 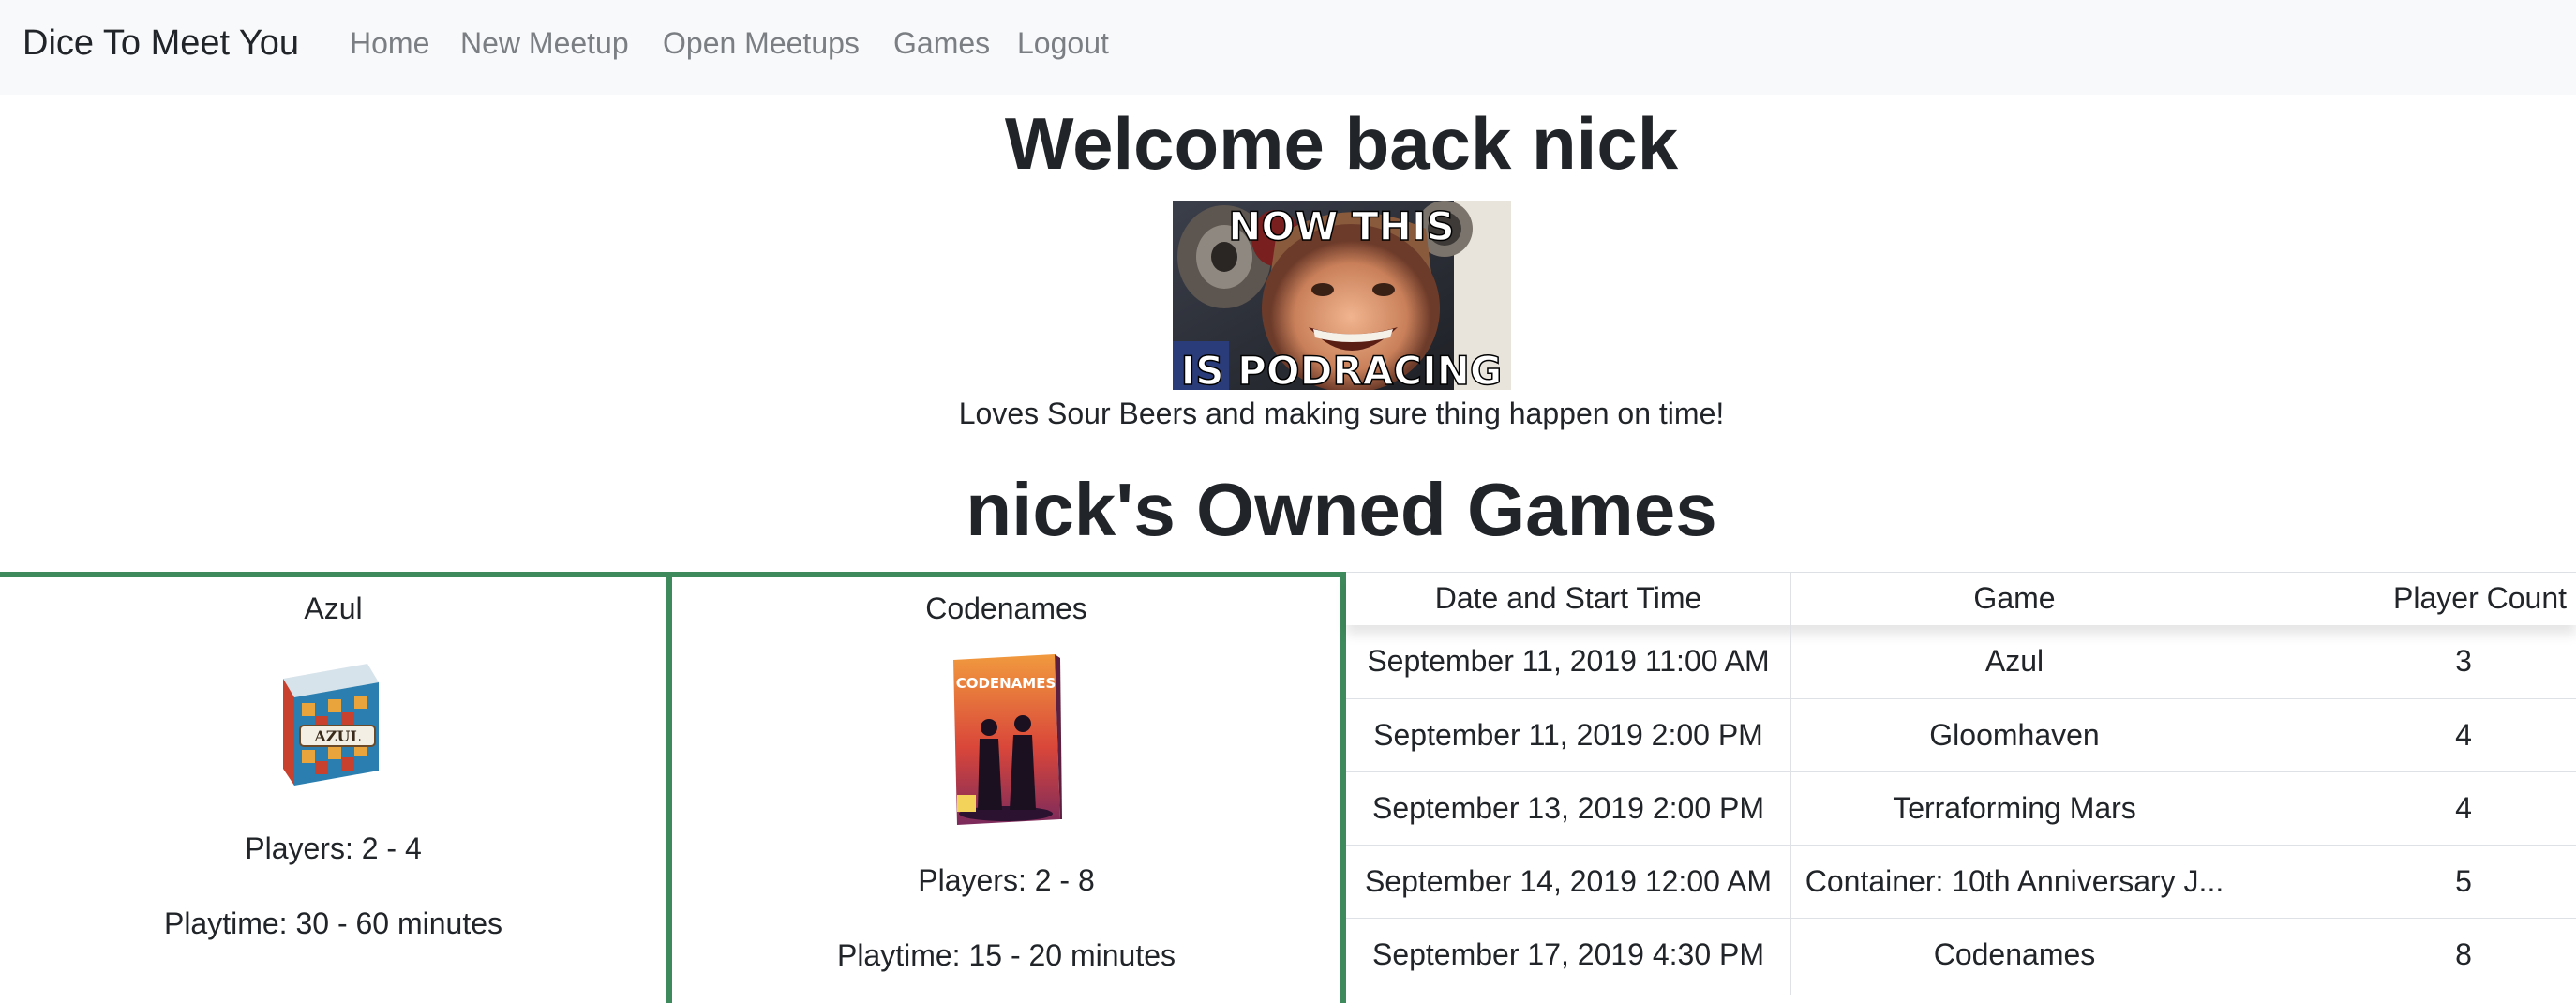 What do you see at coordinates (2014, 954) in the screenshot?
I see `cell-game: Codenames` at bounding box center [2014, 954].